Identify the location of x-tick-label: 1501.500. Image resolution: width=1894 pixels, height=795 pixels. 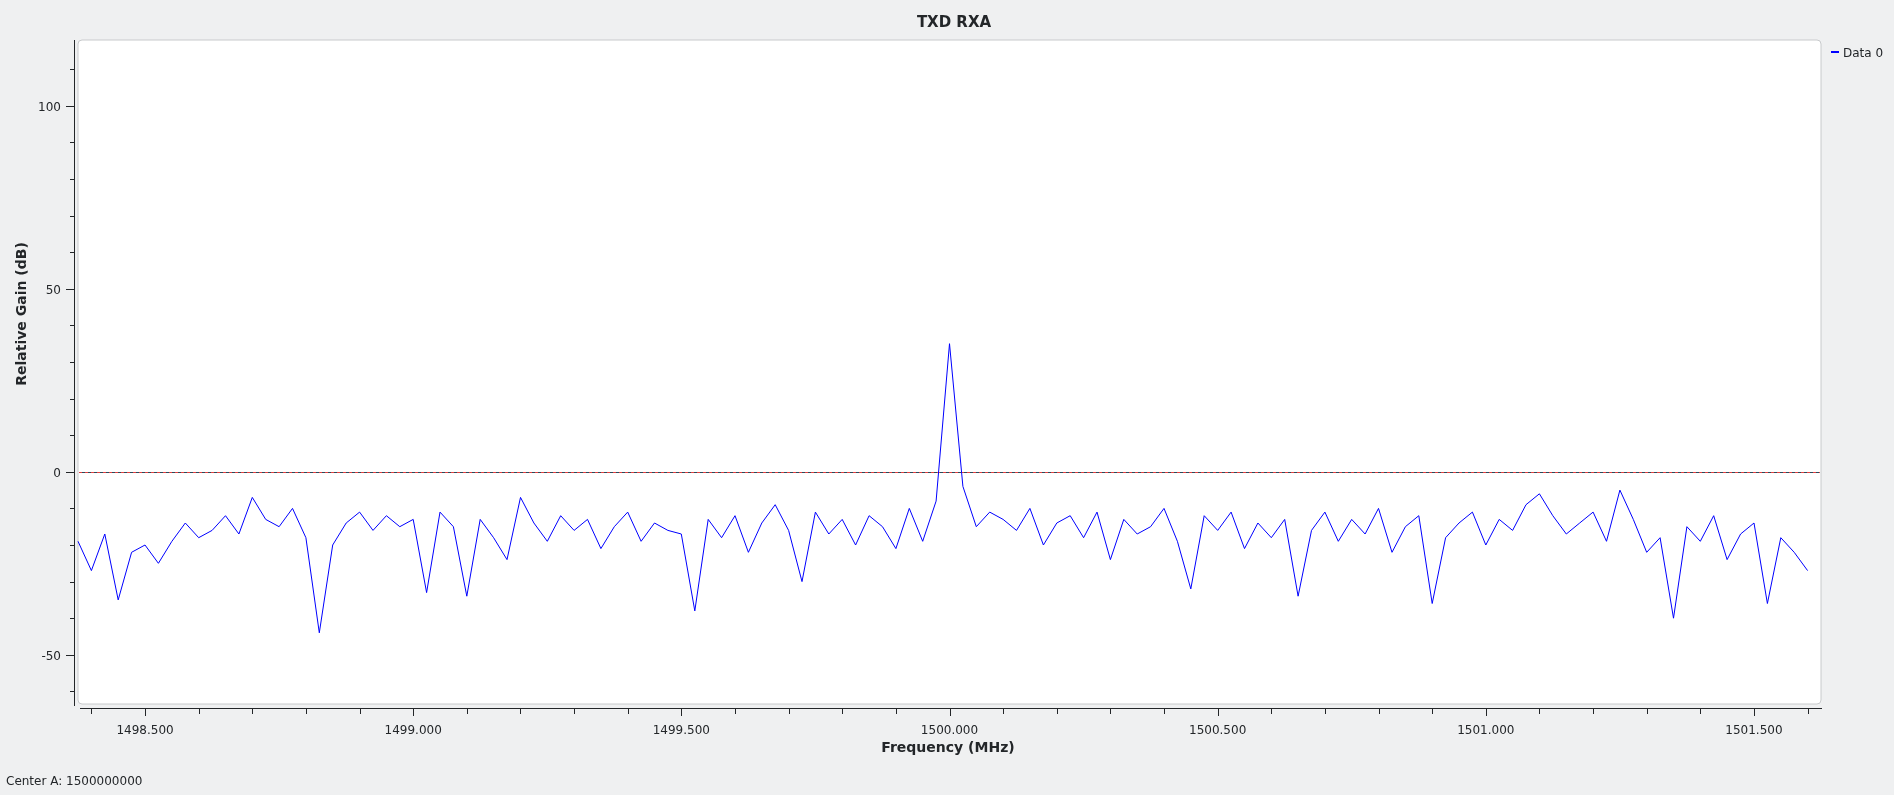
(1754, 730).